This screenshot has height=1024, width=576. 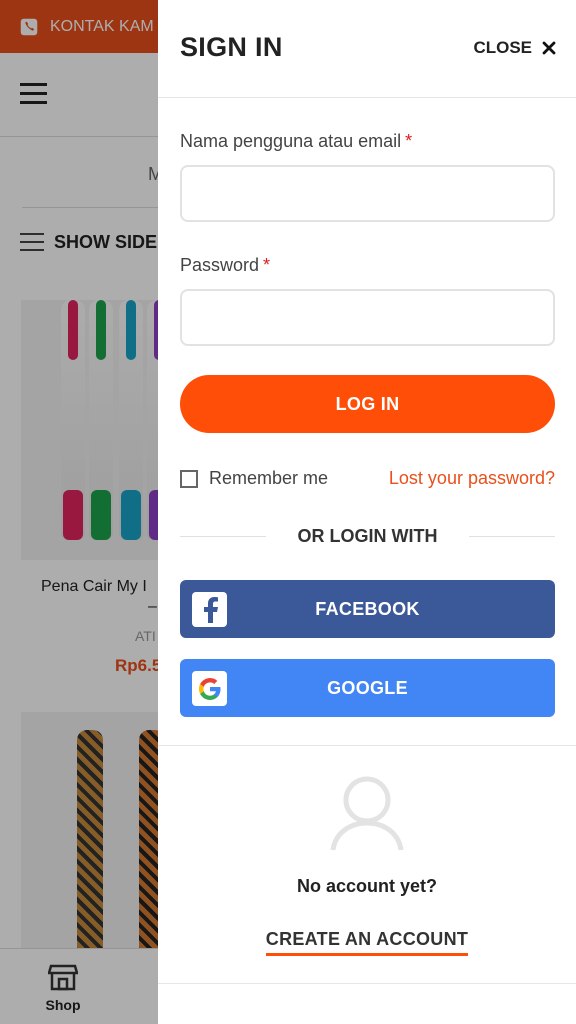 I want to click on username-label: Nama pengguna atau email *, so click(x=296, y=141).